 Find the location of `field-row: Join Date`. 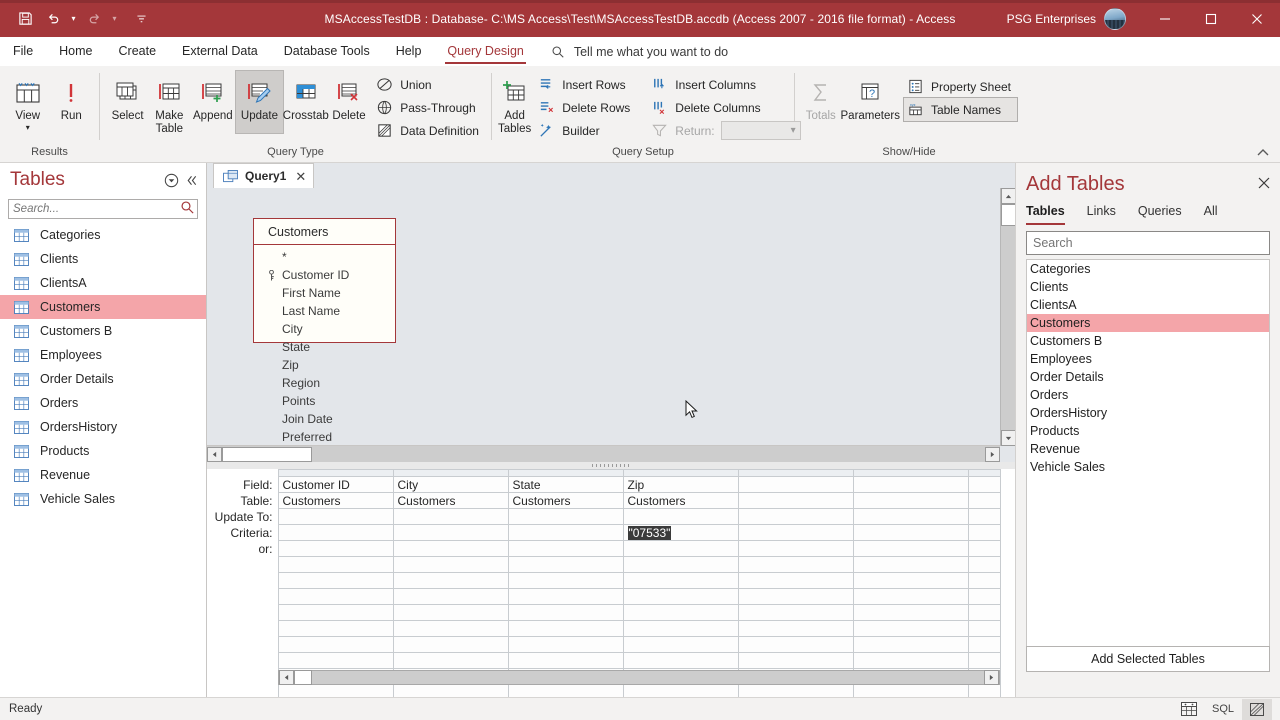

field-row: Join Date is located at coordinates (324, 419).